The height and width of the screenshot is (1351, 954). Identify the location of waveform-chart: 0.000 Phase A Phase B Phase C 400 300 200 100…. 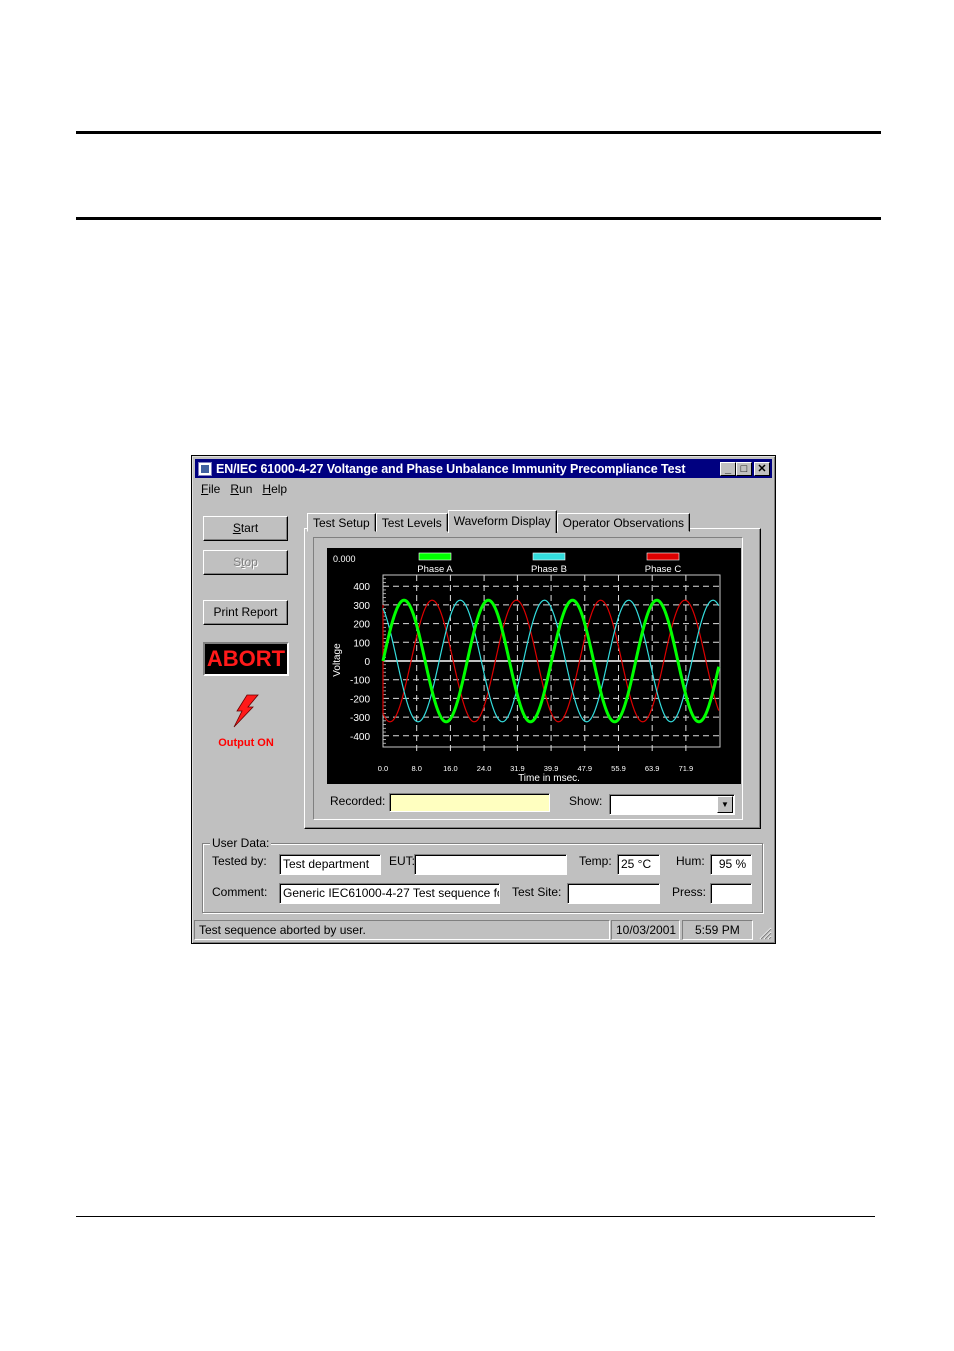
(534, 666).